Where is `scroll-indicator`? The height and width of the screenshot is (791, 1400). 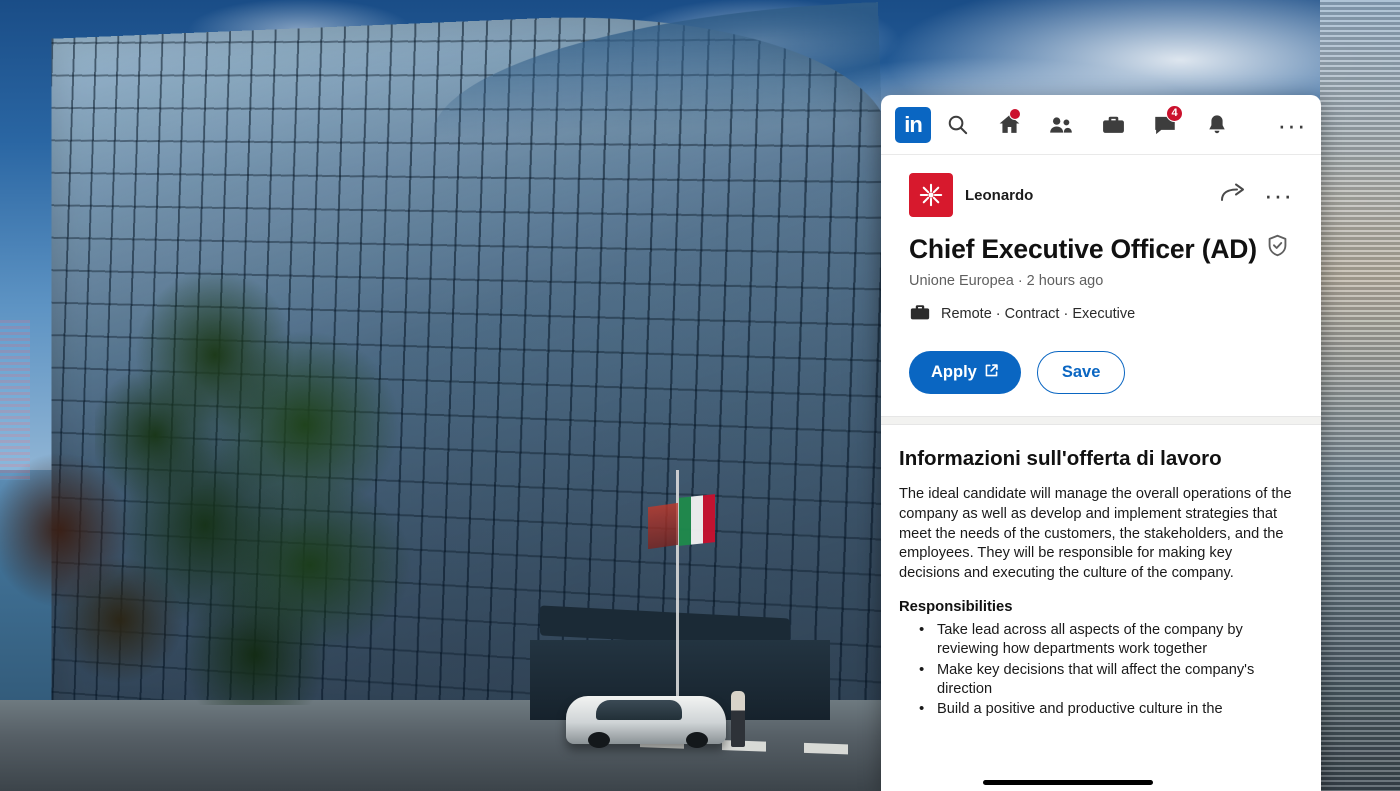 scroll-indicator is located at coordinates (1101, 785).